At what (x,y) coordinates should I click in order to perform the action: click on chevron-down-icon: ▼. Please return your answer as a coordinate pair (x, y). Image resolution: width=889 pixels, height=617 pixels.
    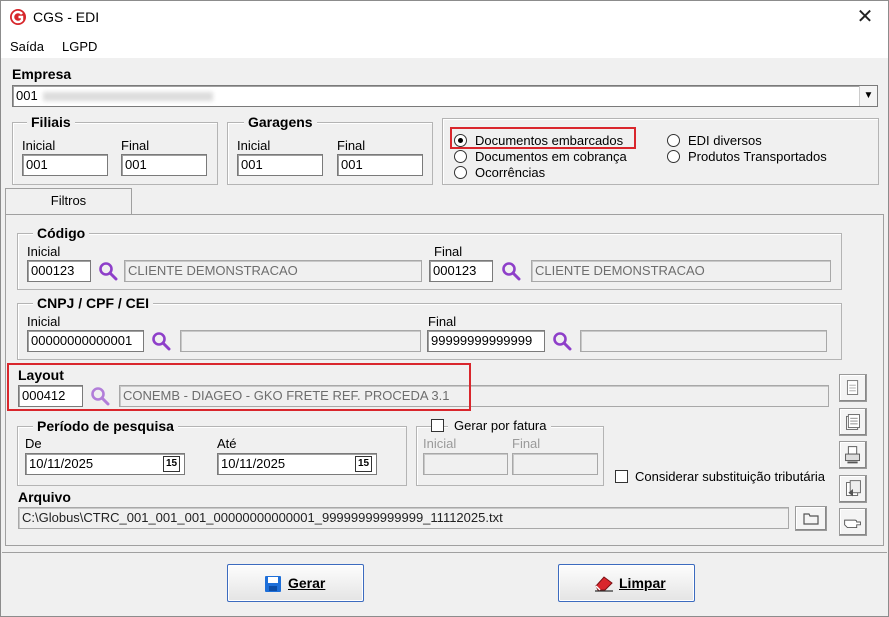
    Looking at the image, I should click on (868, 96).